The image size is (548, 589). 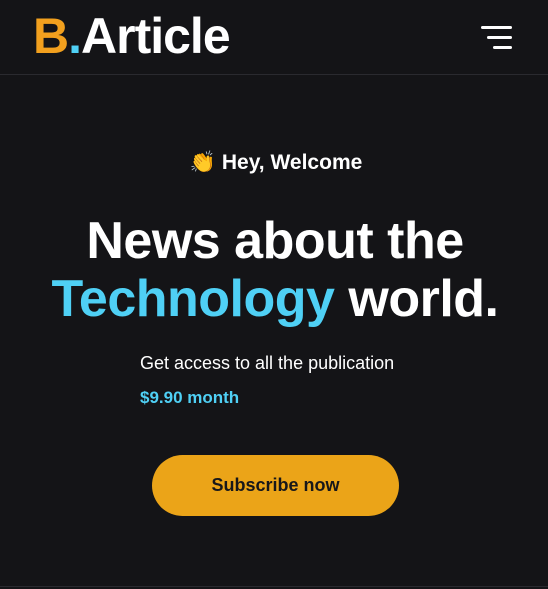 What do you see at coordinates (275, 241) in the screenshot?
I see `headline-line1: News about the` at bounding box center [275, 241].